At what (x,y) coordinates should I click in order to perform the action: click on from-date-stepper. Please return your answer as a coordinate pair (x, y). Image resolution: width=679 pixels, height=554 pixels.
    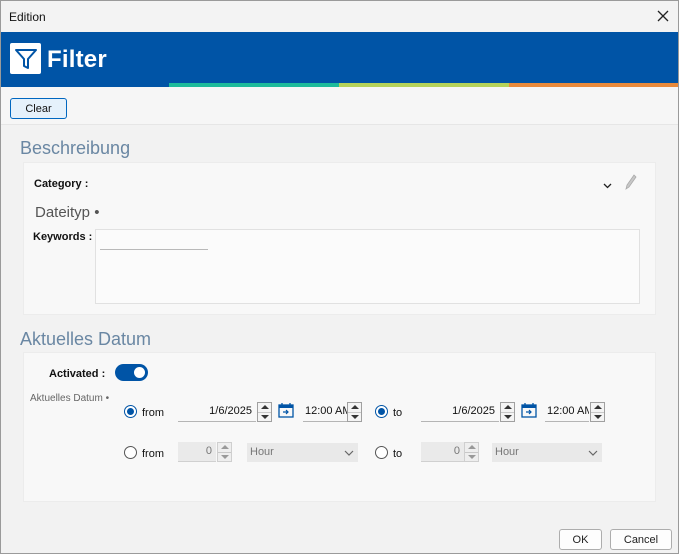
    Looking at the image, I should click on (264, 412).